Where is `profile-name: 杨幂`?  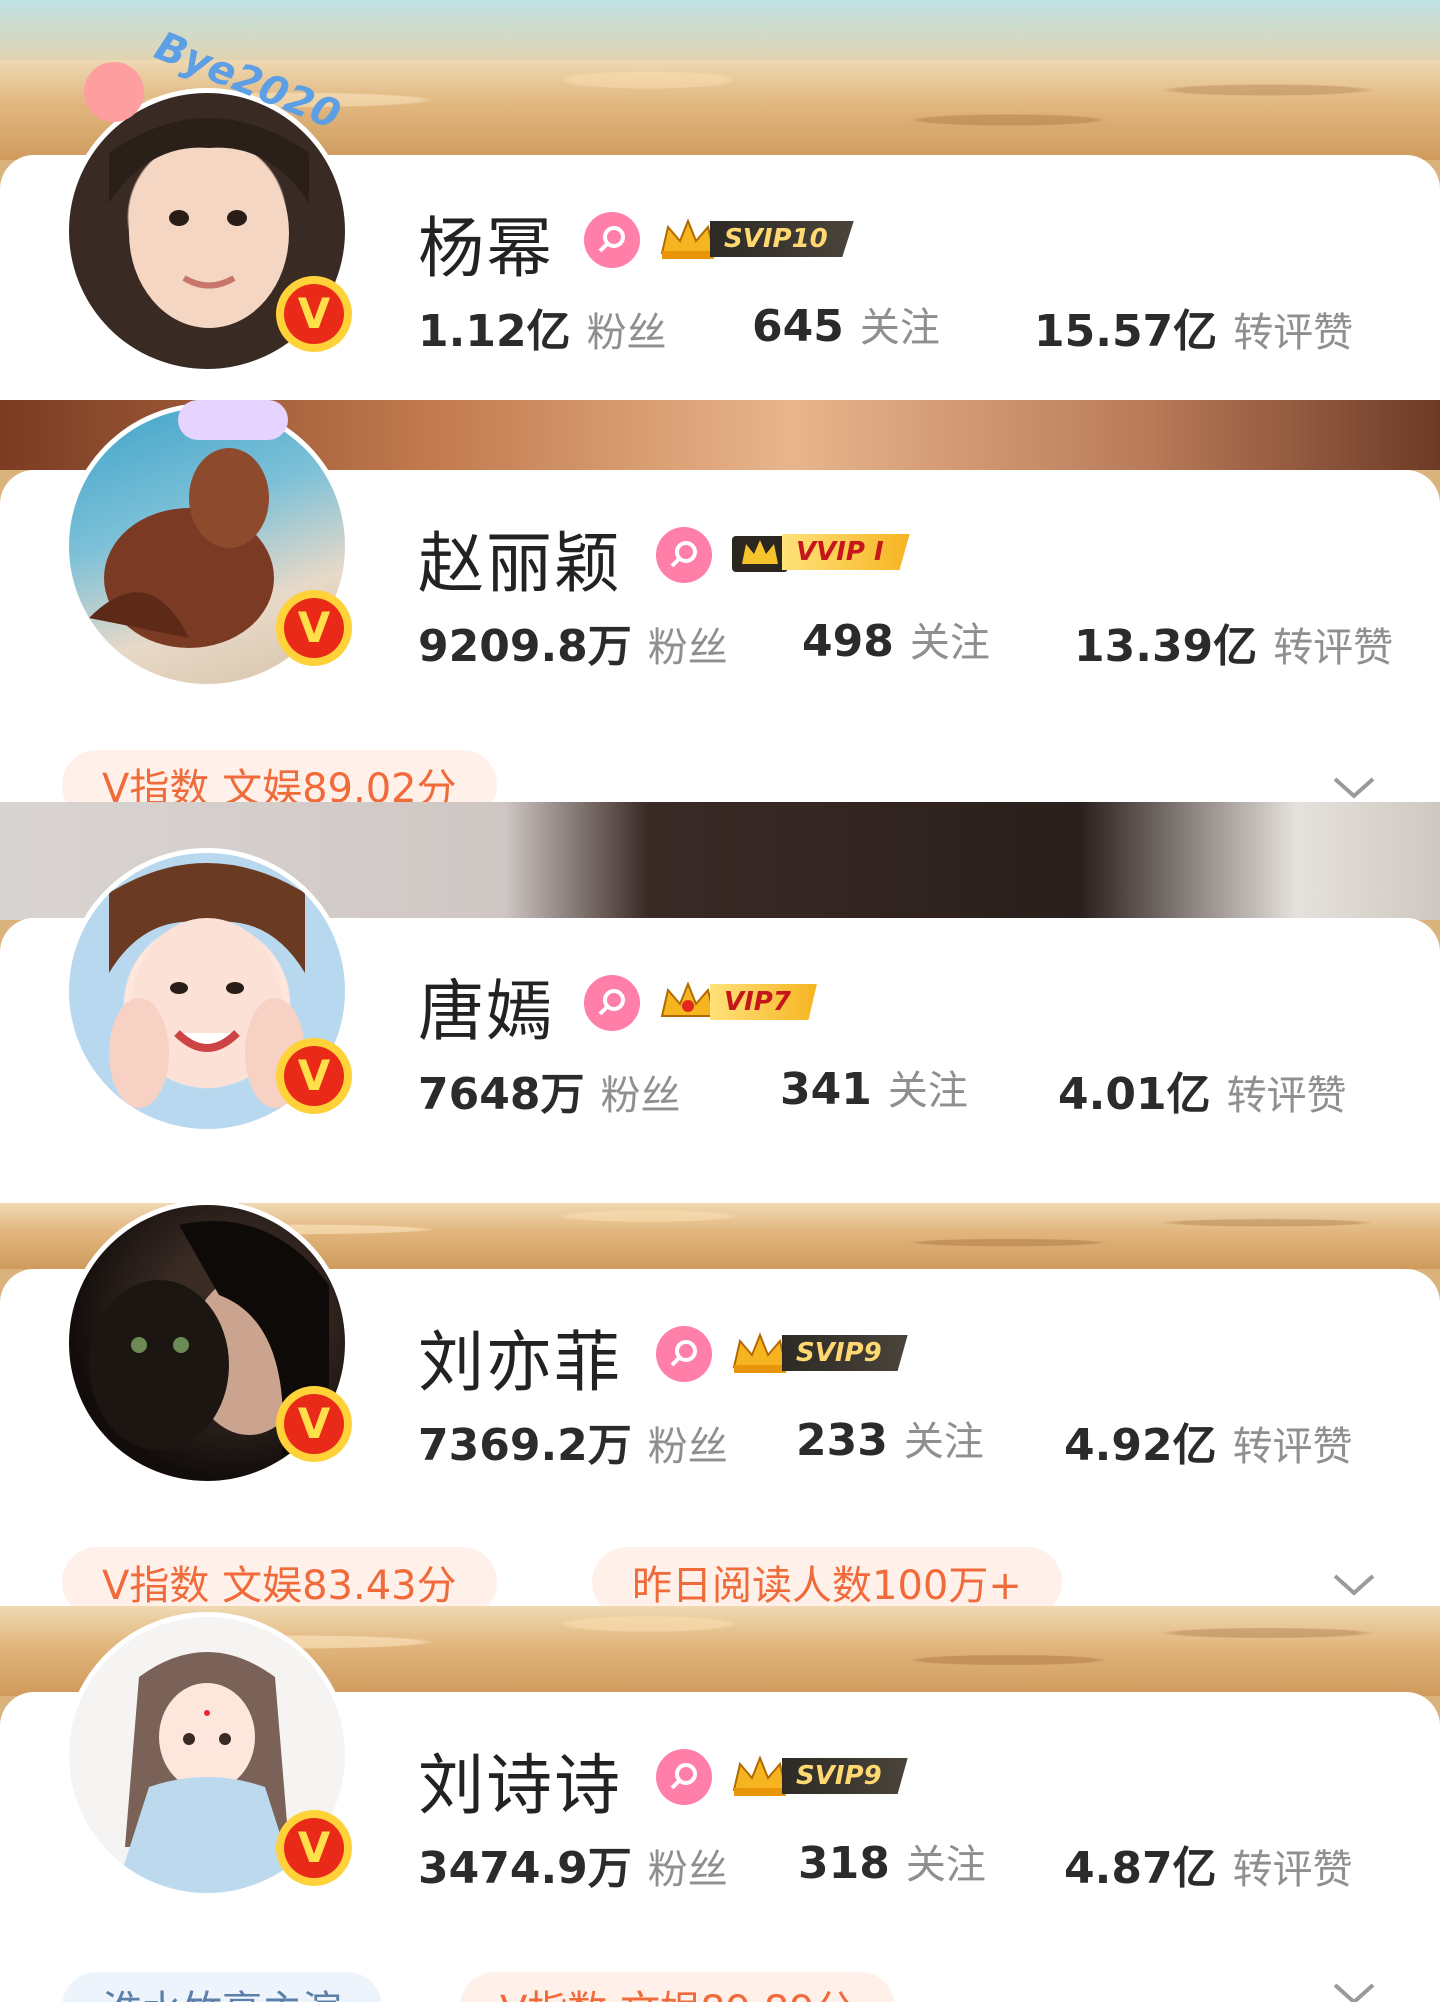 profile-name: 杨幂 is located at coordinates (486, 248).